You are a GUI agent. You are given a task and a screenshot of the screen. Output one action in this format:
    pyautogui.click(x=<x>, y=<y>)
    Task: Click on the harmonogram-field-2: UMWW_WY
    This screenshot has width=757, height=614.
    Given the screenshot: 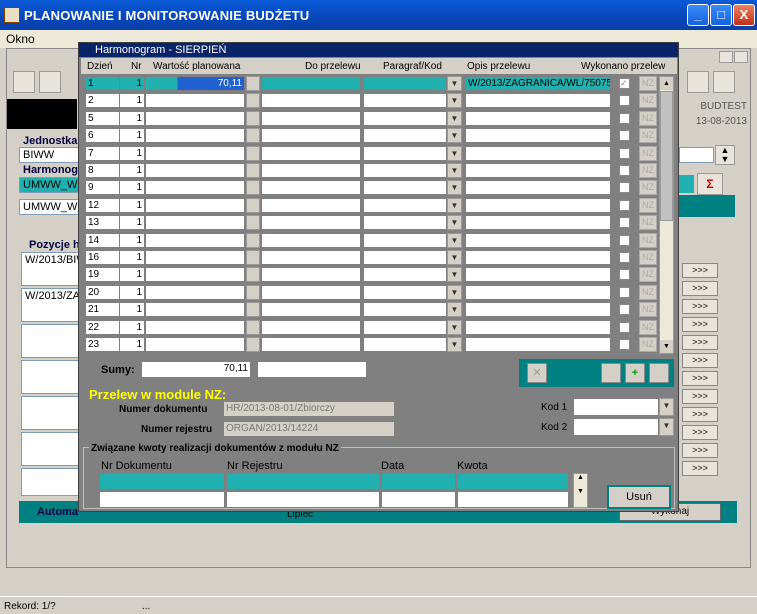 What is the action you would take?
    pyautogui.click(x=49, y=207)
    